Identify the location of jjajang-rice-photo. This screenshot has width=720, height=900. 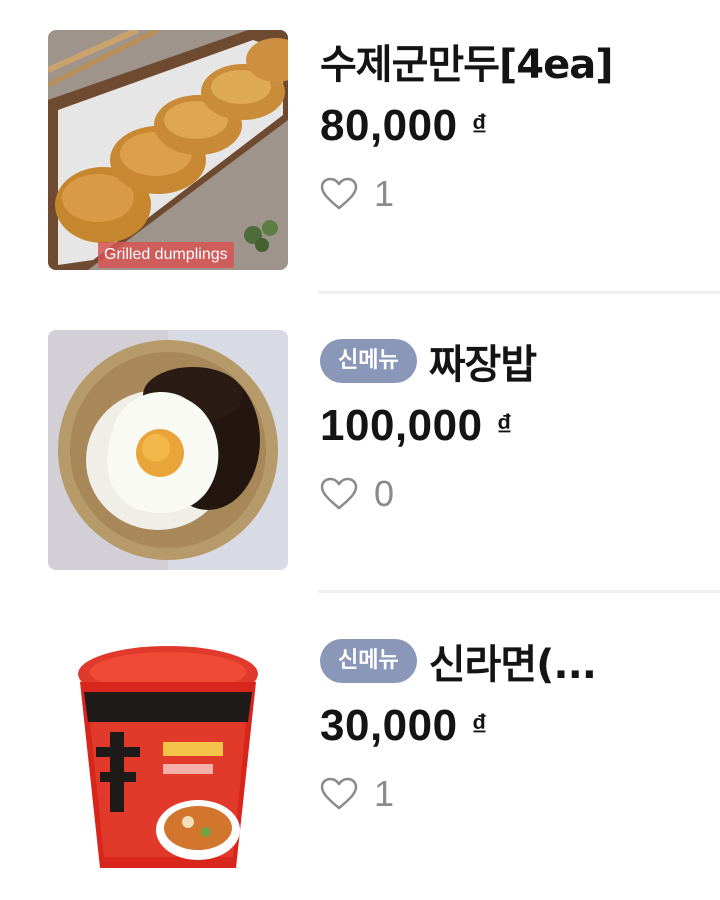
(168, 450).